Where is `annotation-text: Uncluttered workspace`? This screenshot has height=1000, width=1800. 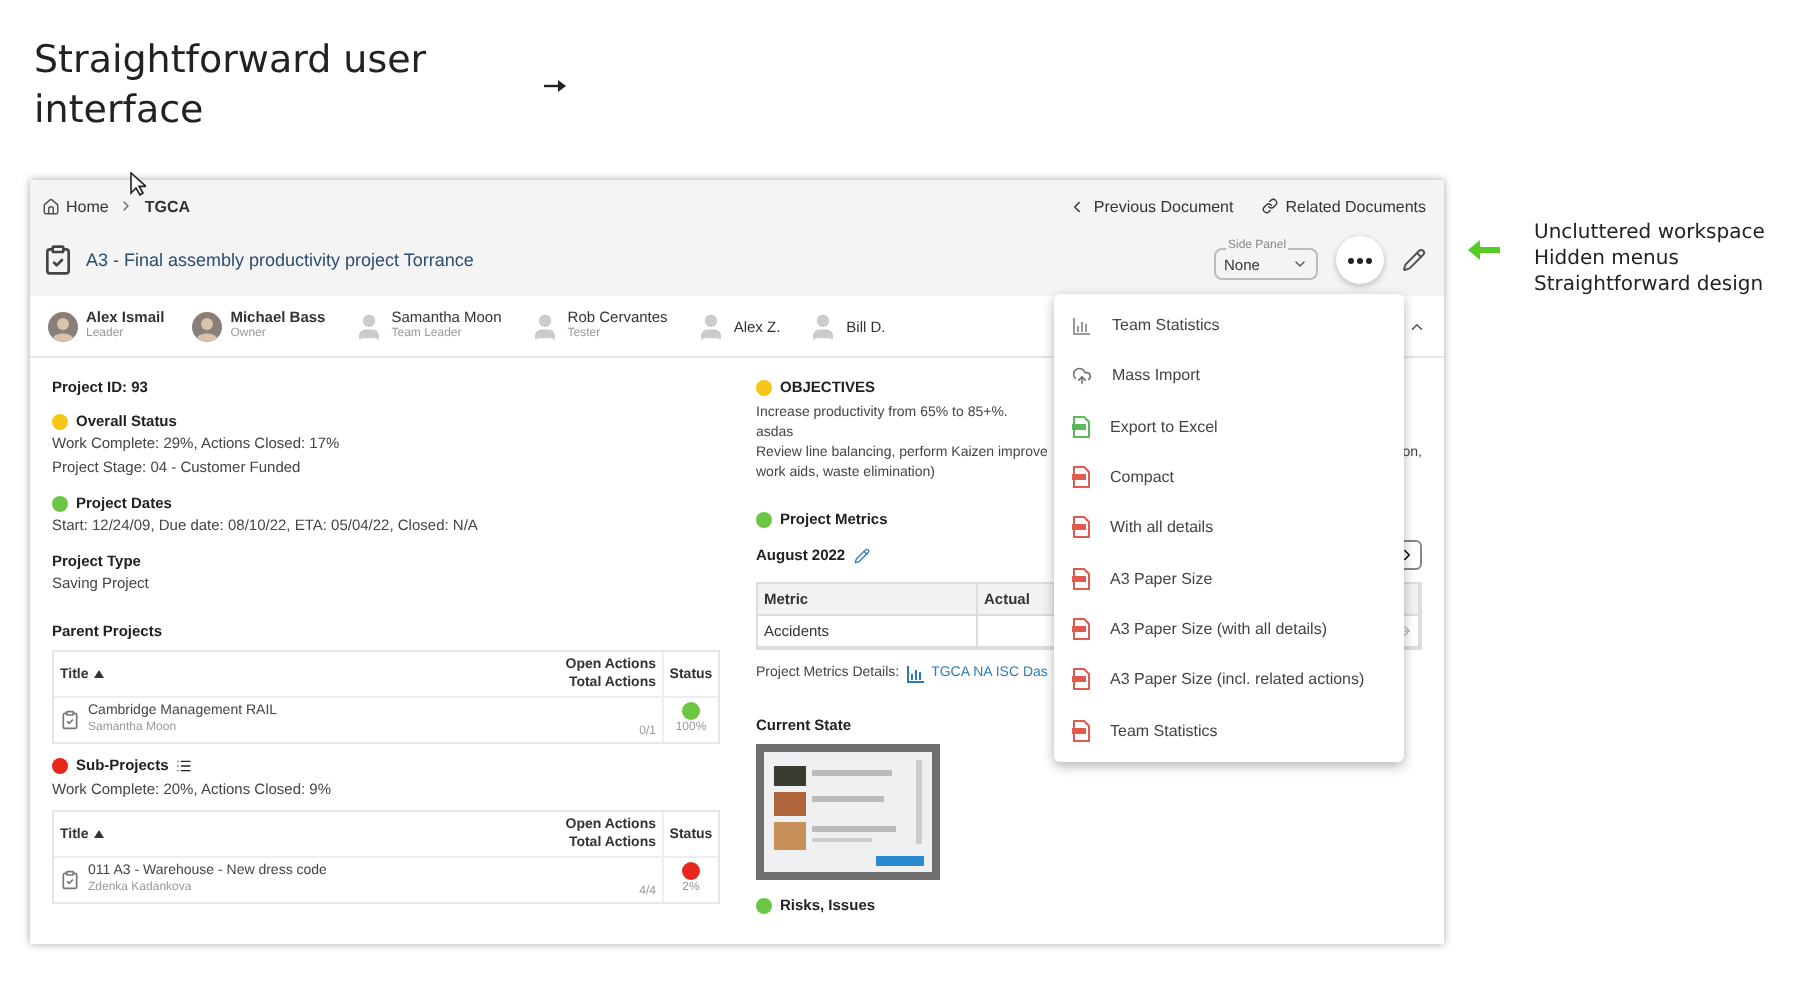 annotation-text: Uncluttered workspace is located at coordinates (1649, 233).